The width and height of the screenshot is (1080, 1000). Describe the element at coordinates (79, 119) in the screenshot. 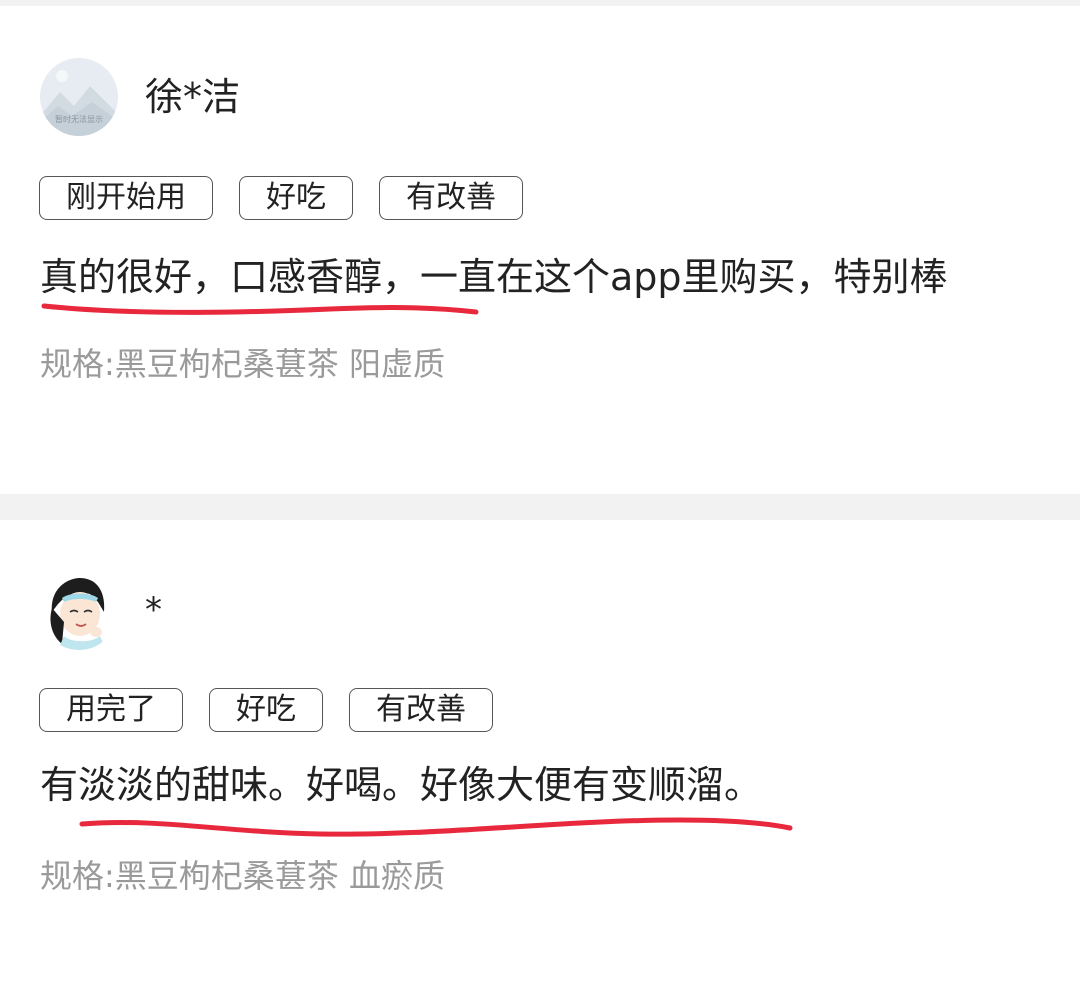

I see `avatar-caption: 暂时无法显示` at that location.